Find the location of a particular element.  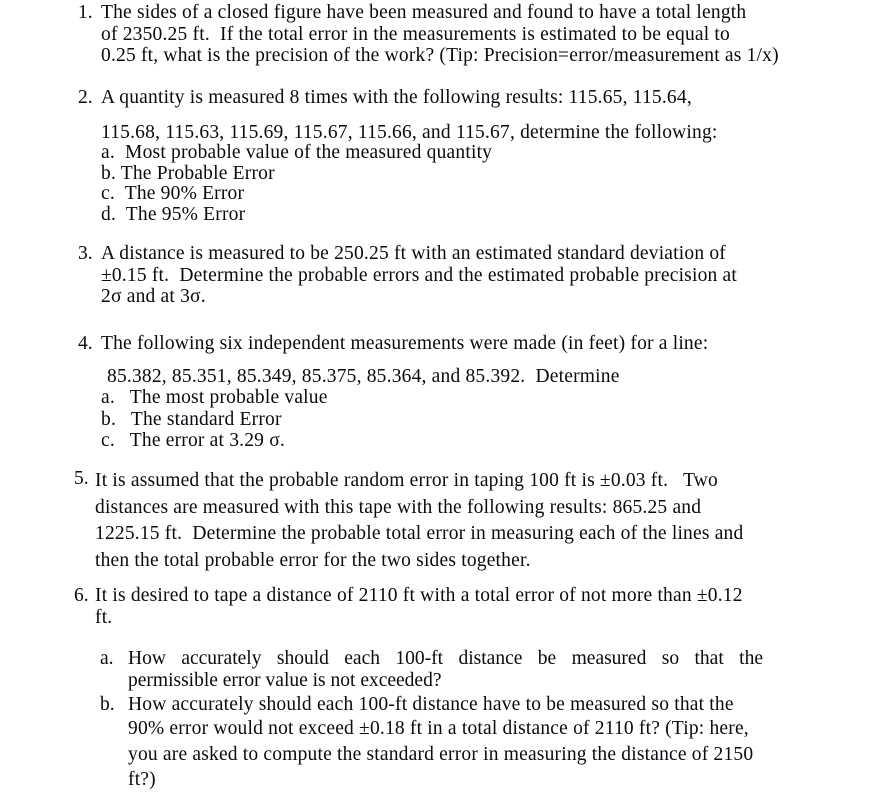

problem-number-6: 6. is located at coordinates (81, 595).